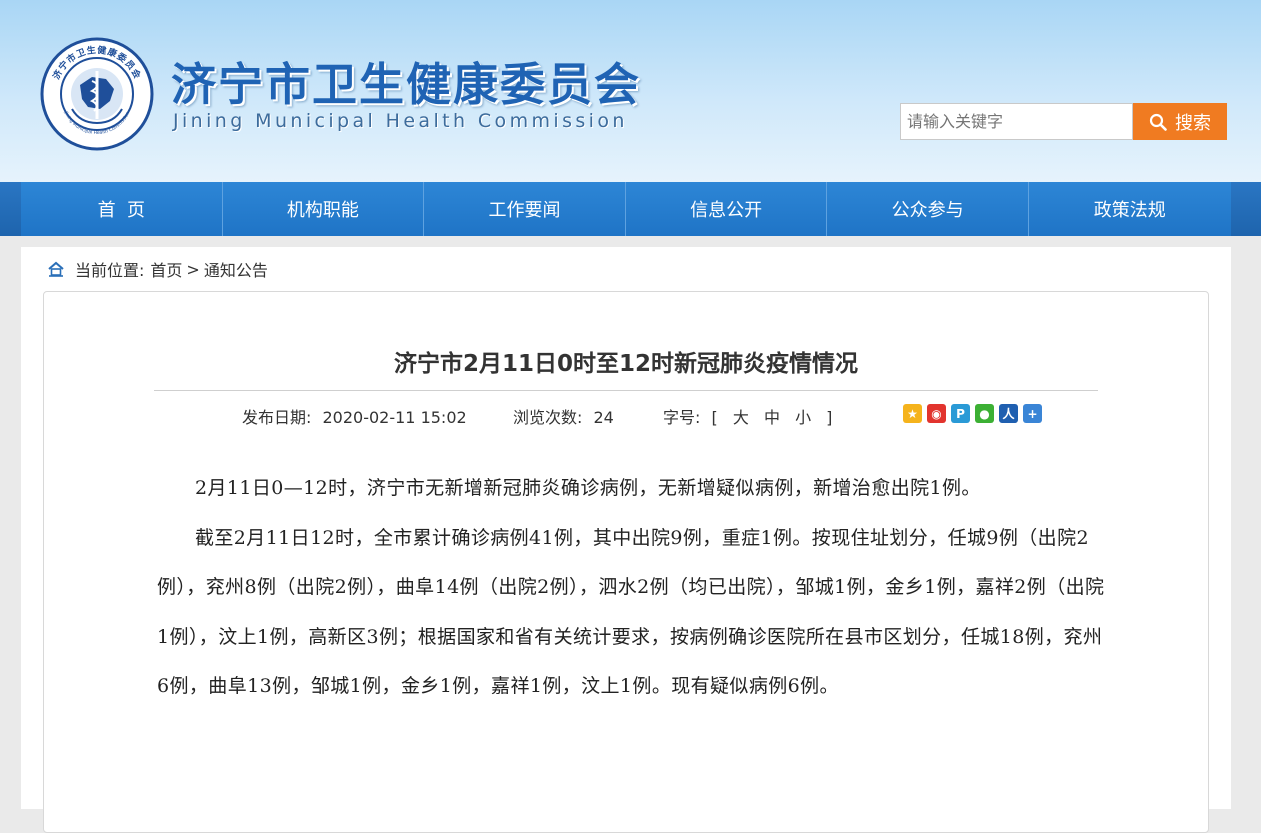 The width and height of the screenshot is (1261, 833). What do you see at coordinates (525, 209) in the screenshot?
I see `nav-item-work-news: 工作要闻` at bounding box center [525, 209].